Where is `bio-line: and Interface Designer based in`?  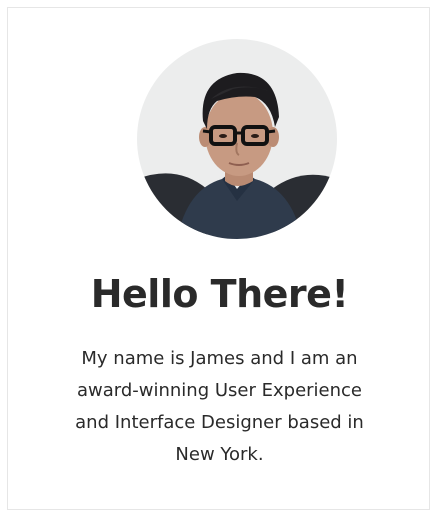
bio-line: and Interface Designer based in is located at coordinates (219, 422).